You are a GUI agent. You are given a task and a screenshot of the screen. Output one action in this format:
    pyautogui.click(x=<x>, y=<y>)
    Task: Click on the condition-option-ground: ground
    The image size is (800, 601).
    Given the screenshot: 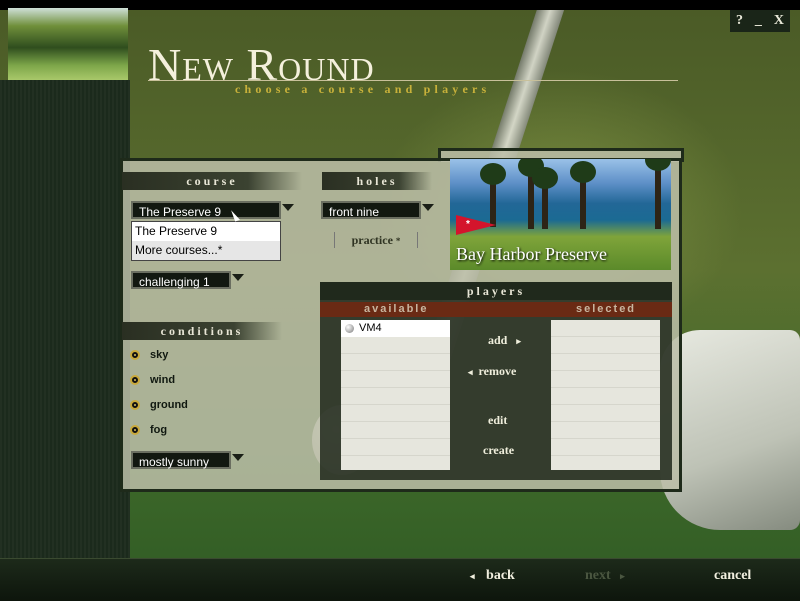 What is the action you would take?
    pyautogui.click(x=159, y=405)
    